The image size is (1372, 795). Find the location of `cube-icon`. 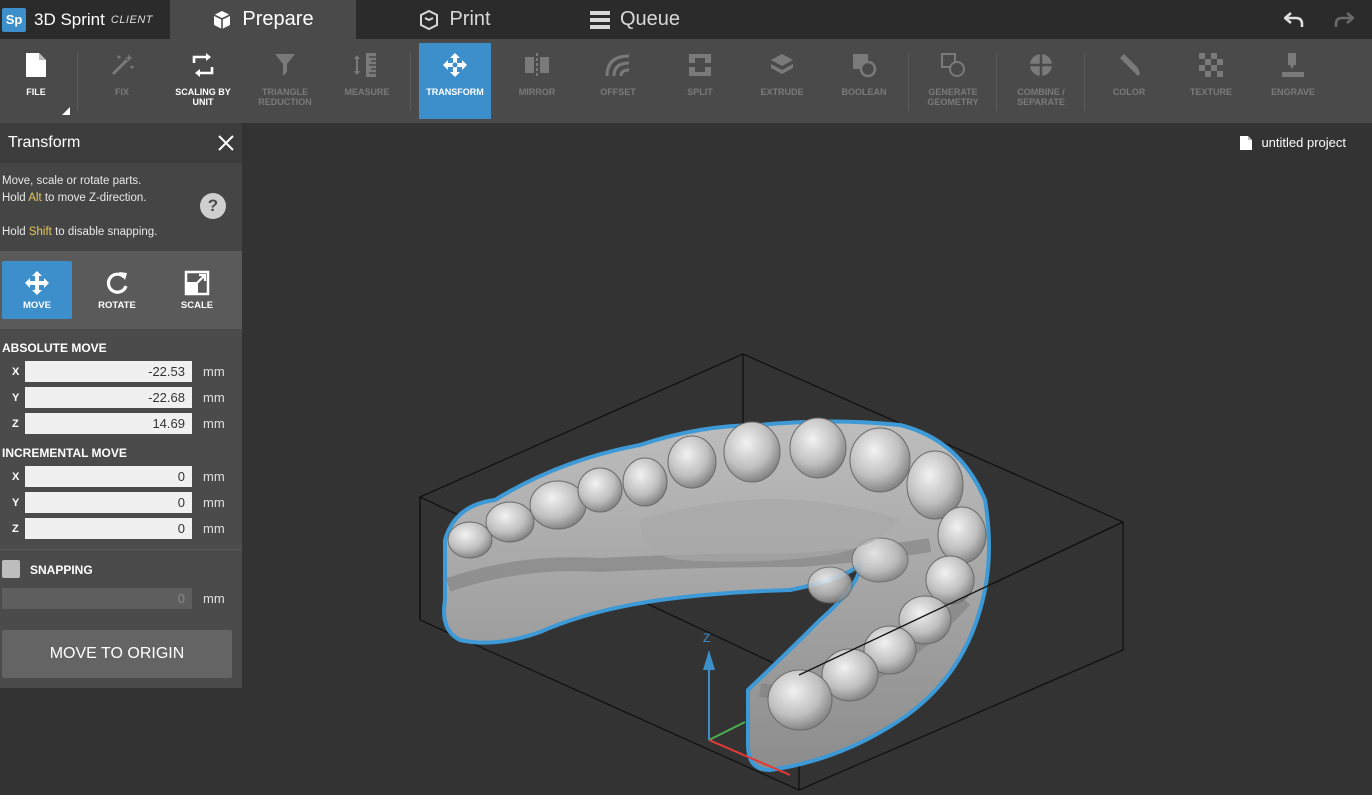

cube-icon is located at coordinates (222, 20).